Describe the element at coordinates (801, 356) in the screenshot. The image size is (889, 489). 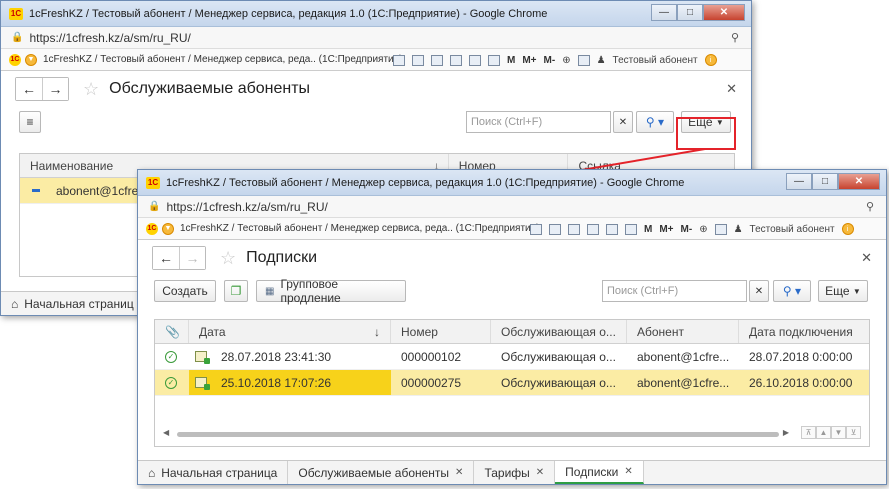
I see `row-connected: 28.07.2018 0:00:00` at that location.